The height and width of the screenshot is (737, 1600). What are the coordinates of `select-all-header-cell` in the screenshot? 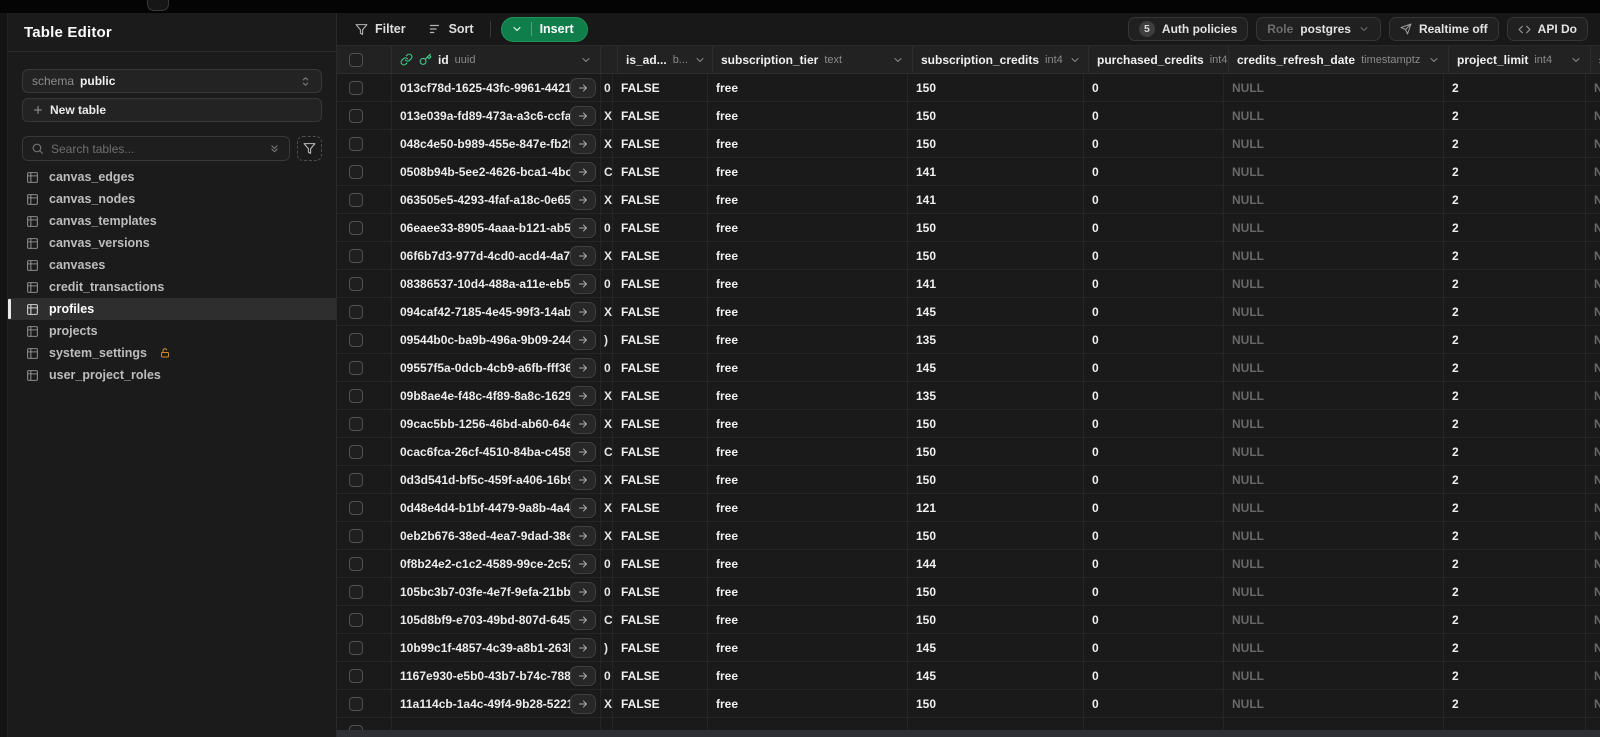 It's located at (364, 59).